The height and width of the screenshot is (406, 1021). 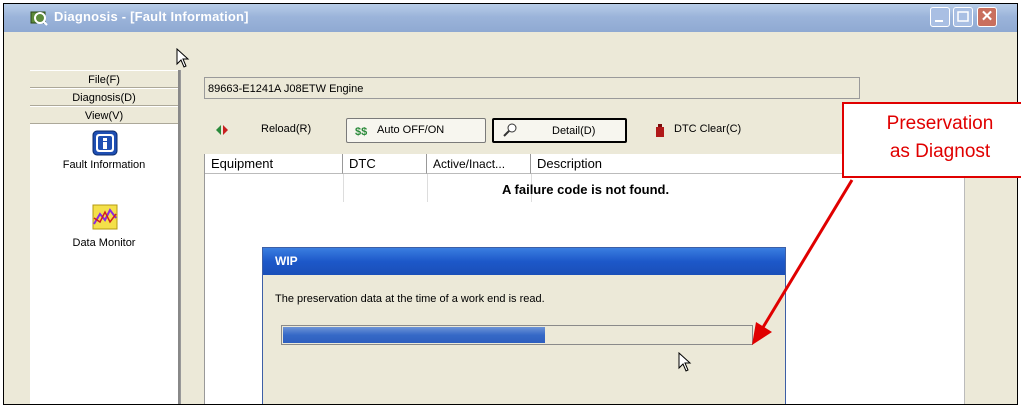 What do you see at coordinates (411, 130) in the screenshot?
I see `auto-off-on-label: Auto OFF/ON` at bounding box center [411, 130].